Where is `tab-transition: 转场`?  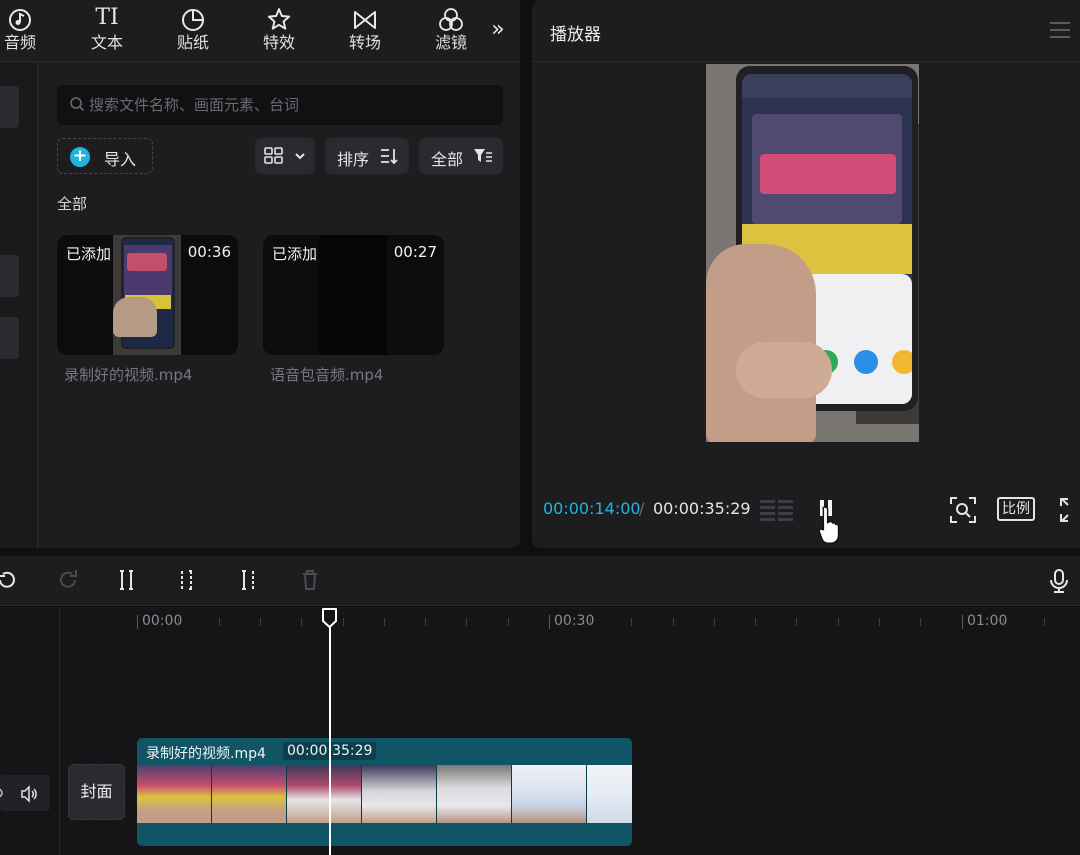 tab-transition: 转场 is located at coordinates (365, 29).